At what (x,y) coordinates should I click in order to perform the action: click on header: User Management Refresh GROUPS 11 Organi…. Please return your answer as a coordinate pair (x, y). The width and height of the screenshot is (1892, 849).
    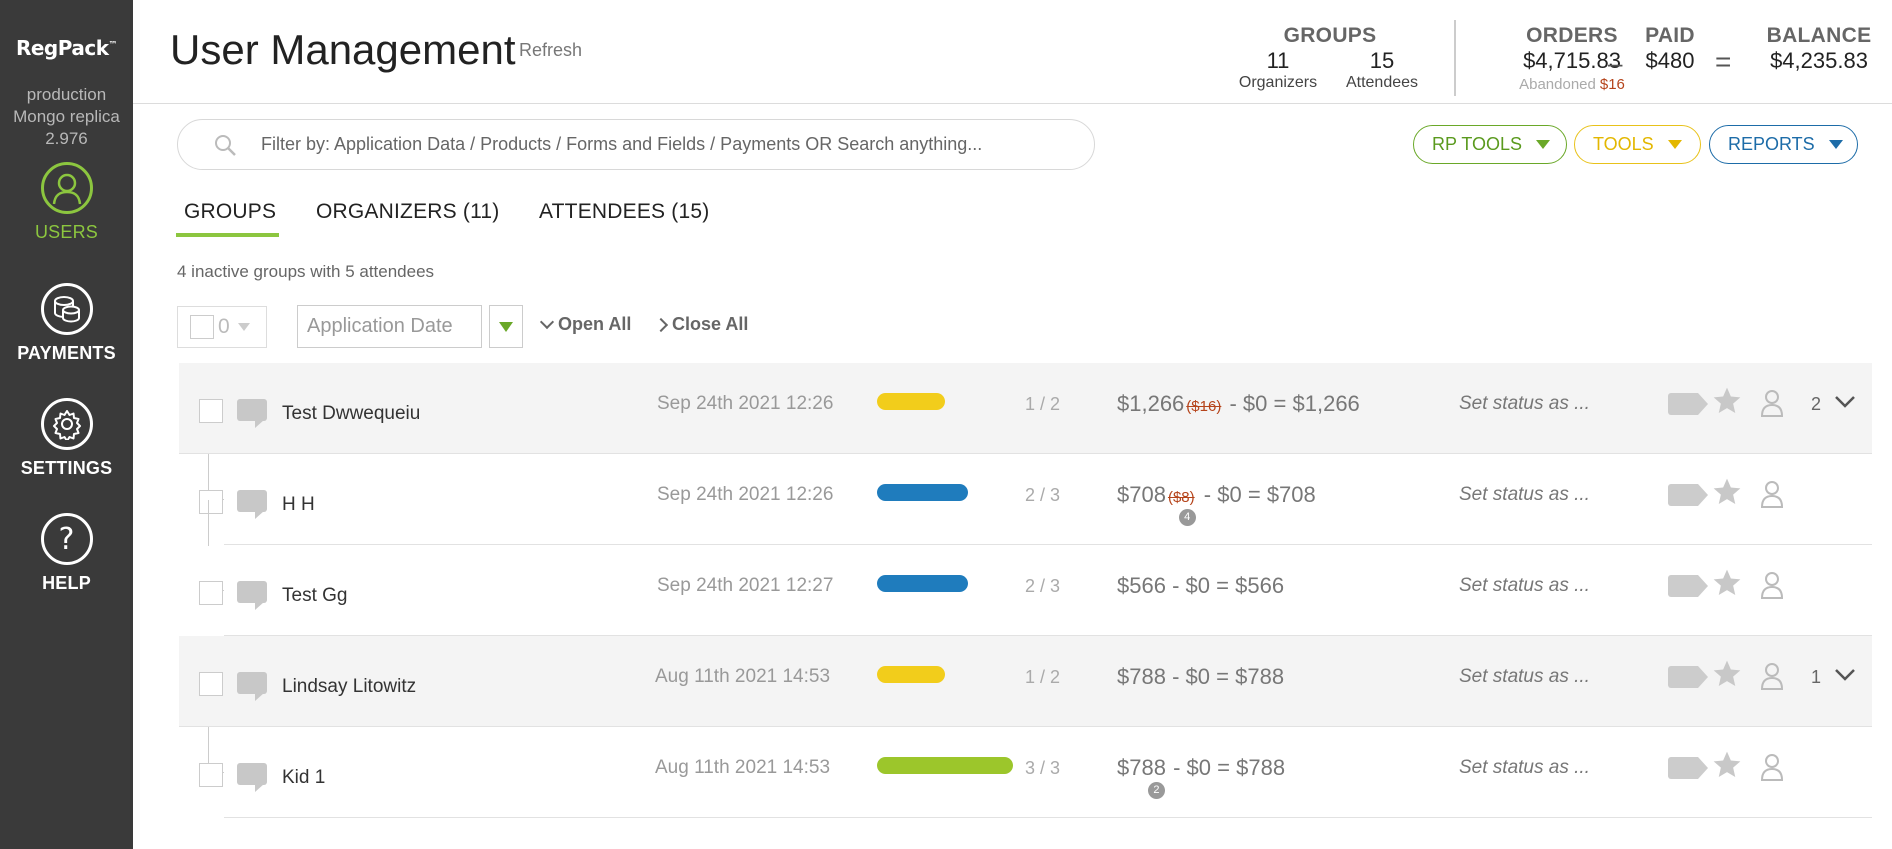
    Looking at the image, I should click on (1012, 52).